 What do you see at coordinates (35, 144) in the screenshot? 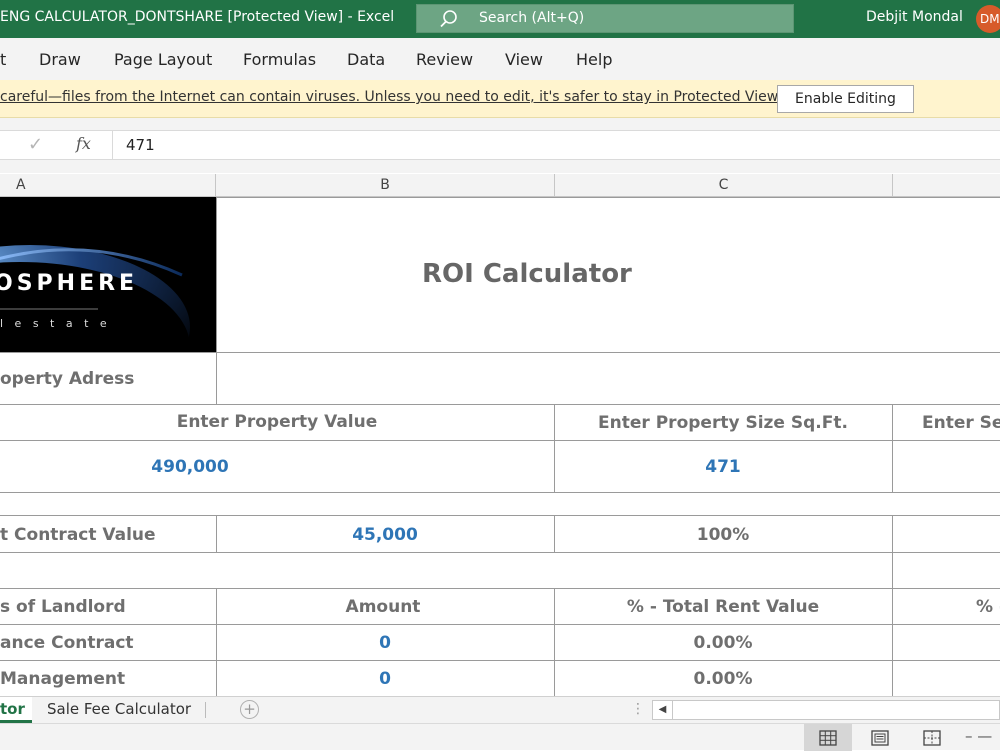
I see `enter-check-icon: ✓` at bounding box center [35, 144].